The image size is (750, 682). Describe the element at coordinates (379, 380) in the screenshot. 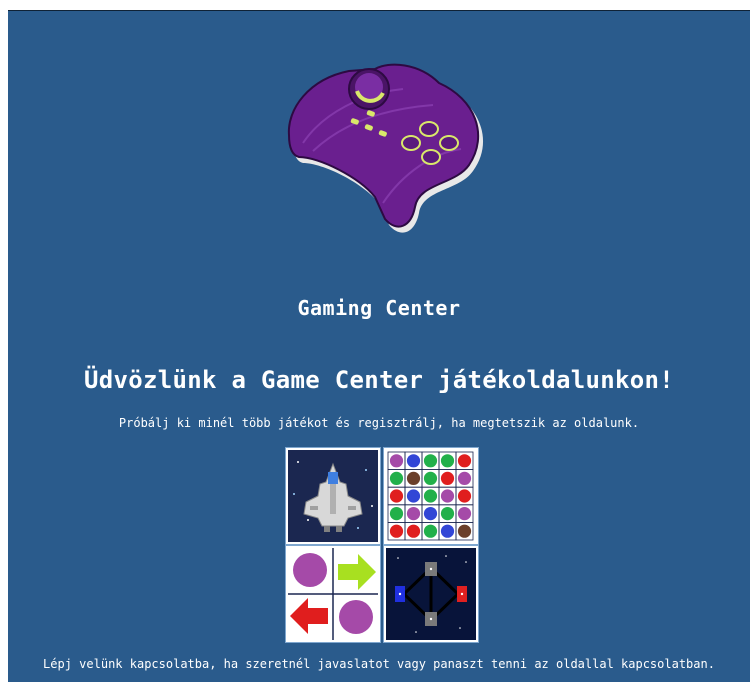

I see `welcome-heading: Üdvözlünk a Game Center játékoldalunkon!` at that location.